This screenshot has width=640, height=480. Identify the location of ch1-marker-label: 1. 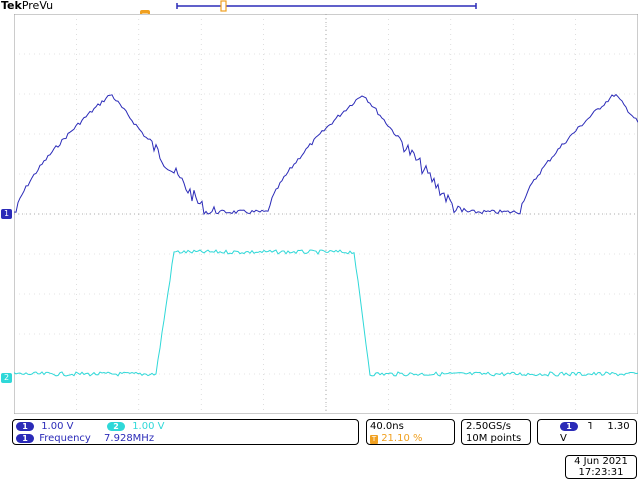
(6, 213).